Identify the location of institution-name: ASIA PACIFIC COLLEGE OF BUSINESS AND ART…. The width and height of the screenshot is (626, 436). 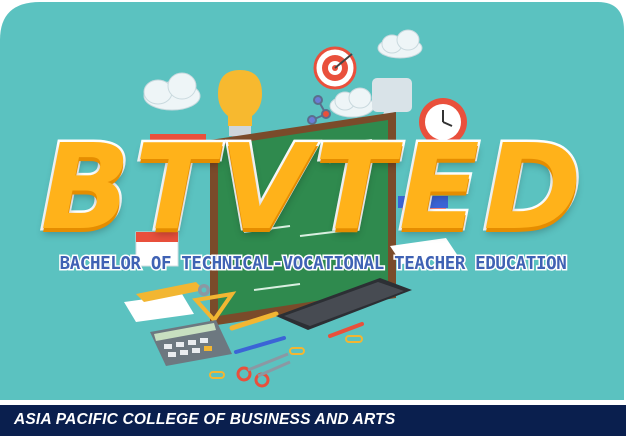
(205, 419).